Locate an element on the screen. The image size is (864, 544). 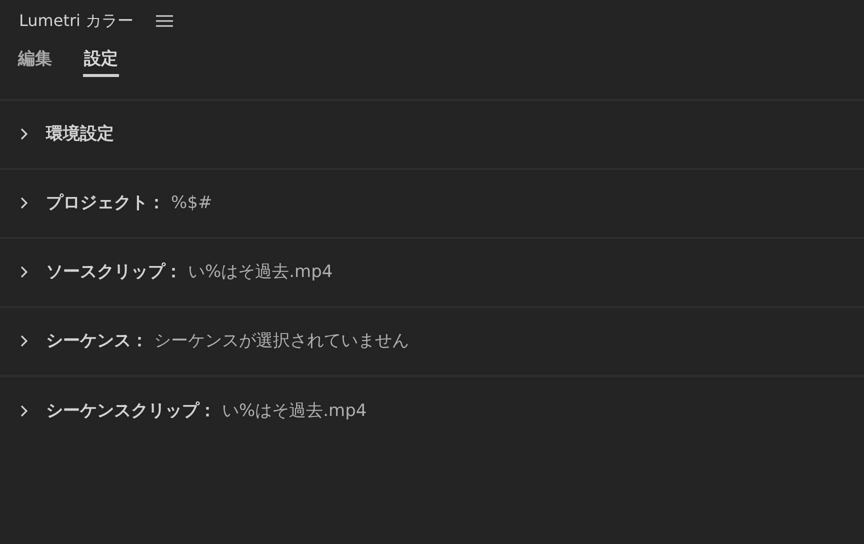
section-title: 環境設定 is located at coordinates (80, 133).